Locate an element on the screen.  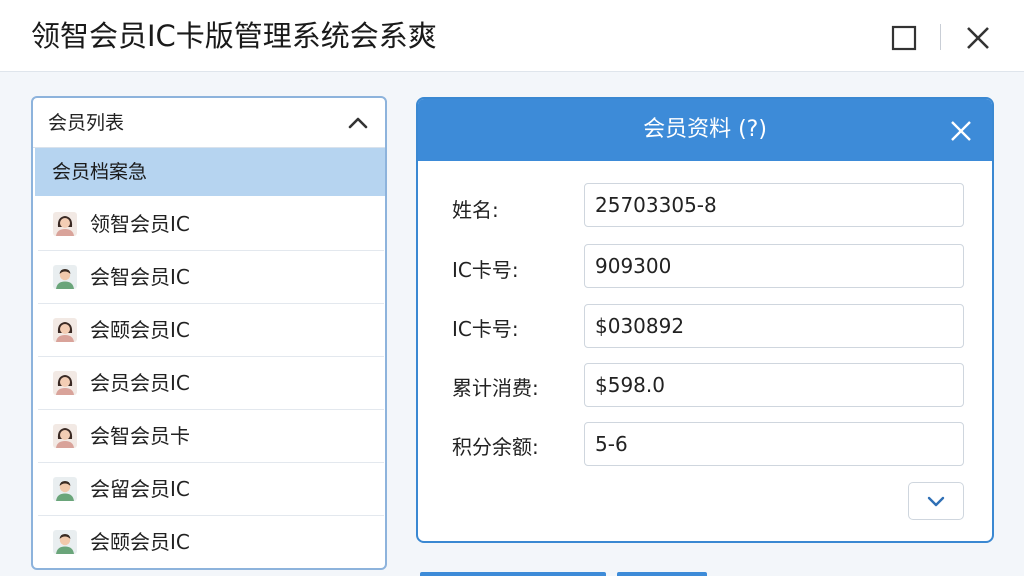
member-archive-label: 会员档案急 is located at coordinates (100, 172).